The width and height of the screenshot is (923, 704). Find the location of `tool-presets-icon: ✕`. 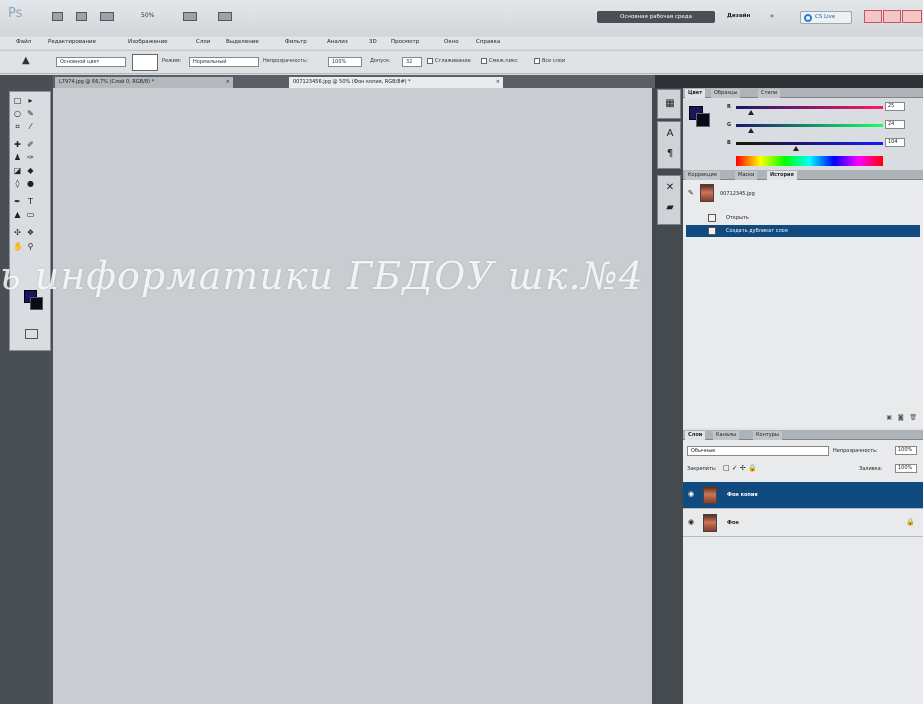

tool-presets-icon: ✕ is located at coordinates (670, 187).